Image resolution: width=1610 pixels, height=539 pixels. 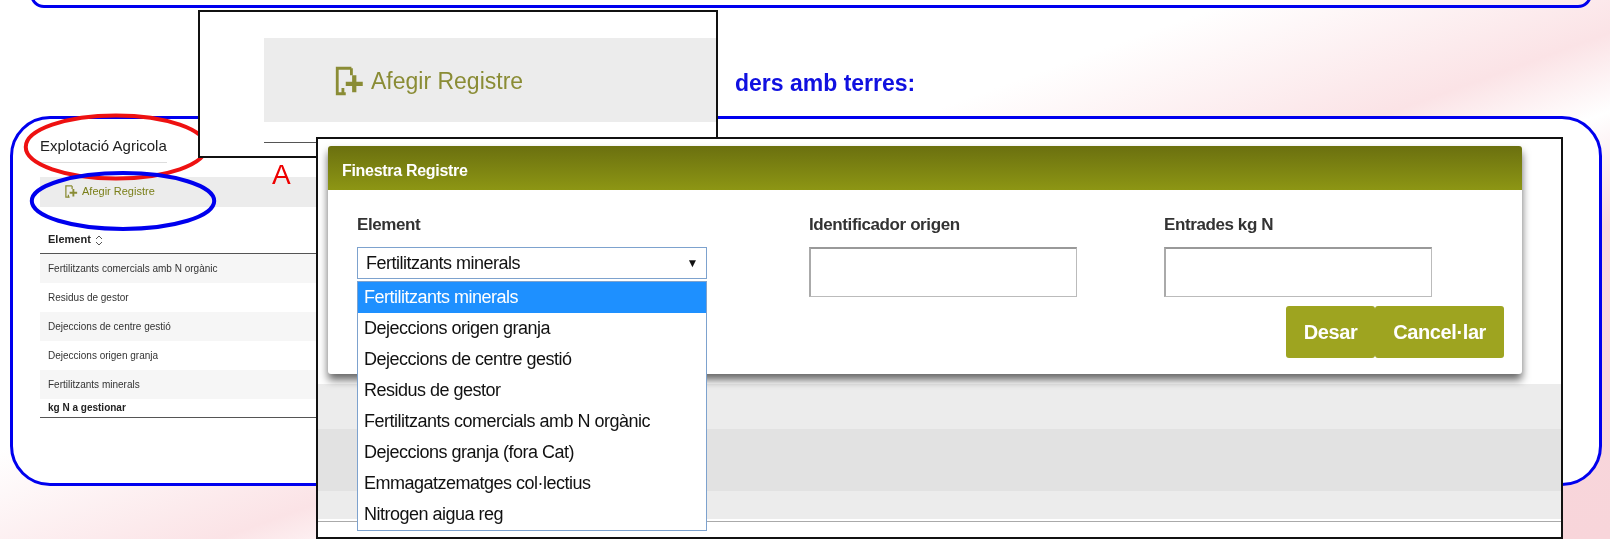 What do you see at coordinates (532, 452) in the screenshot?
I see `dropdown-option: Dejeccions granja (fora Cat)` at bounding box center [532, 452].